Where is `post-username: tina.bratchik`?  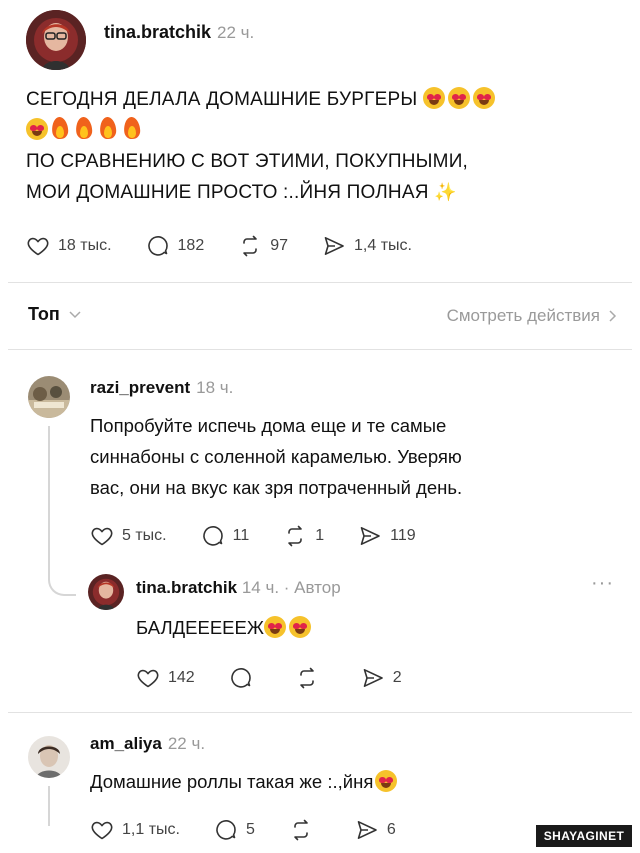
post-username: tina.bratchik is located at coordinates (157, 32).